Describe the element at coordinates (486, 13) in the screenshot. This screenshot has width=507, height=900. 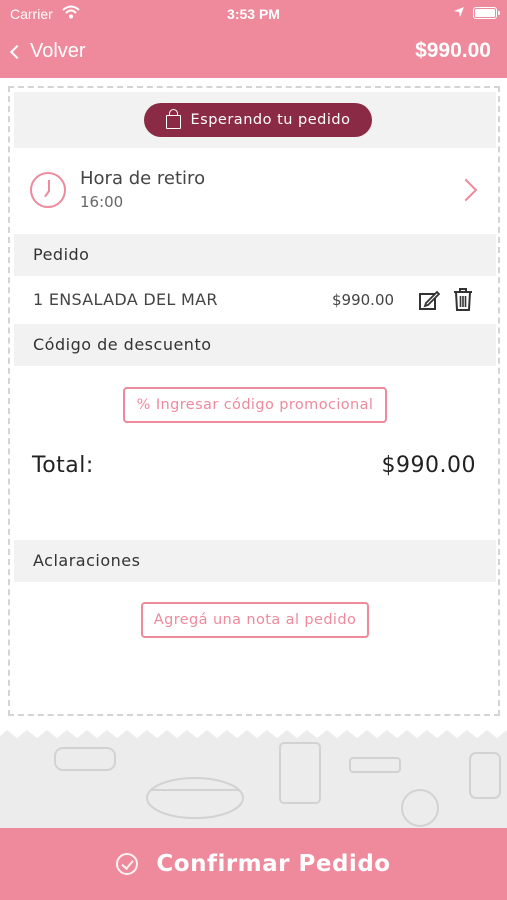
I see `battery-icon` at that location.